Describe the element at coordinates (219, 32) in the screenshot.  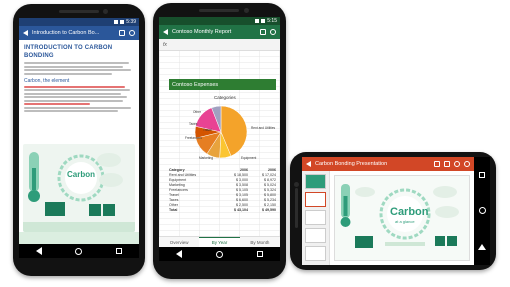
I see `excel-appbar: Contoso Monthly Report` at that location.